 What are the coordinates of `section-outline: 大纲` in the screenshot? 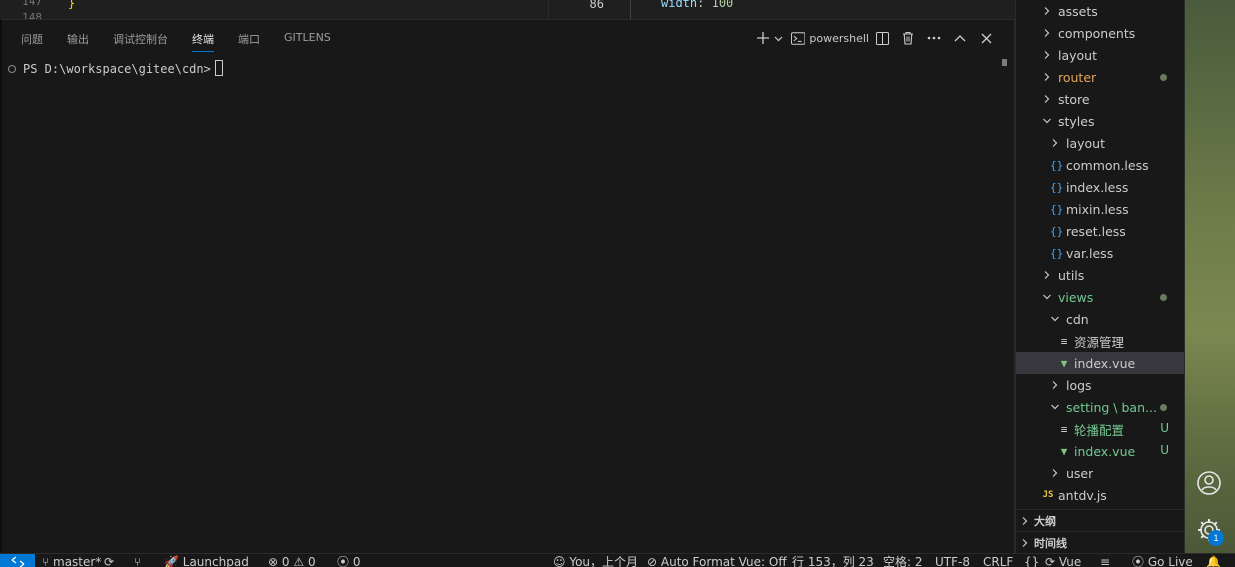 It's located at (1100, 520).